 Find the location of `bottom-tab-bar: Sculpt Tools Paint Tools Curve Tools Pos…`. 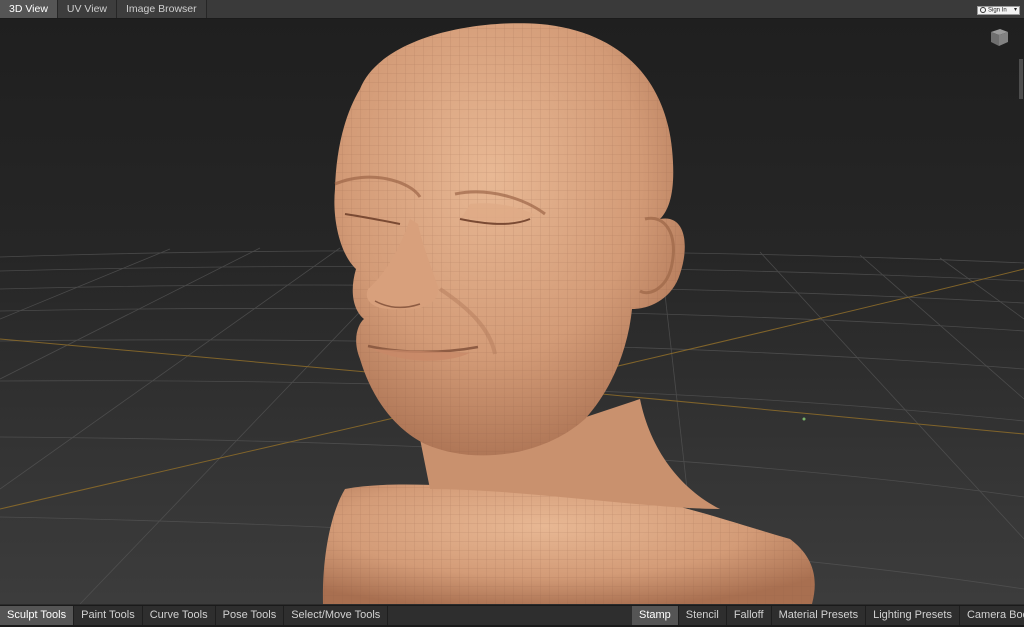

bottom-tab-bar: Sculpt Tools Paint Tools Curve Tools Pos… is located at coordinates (512, 616).